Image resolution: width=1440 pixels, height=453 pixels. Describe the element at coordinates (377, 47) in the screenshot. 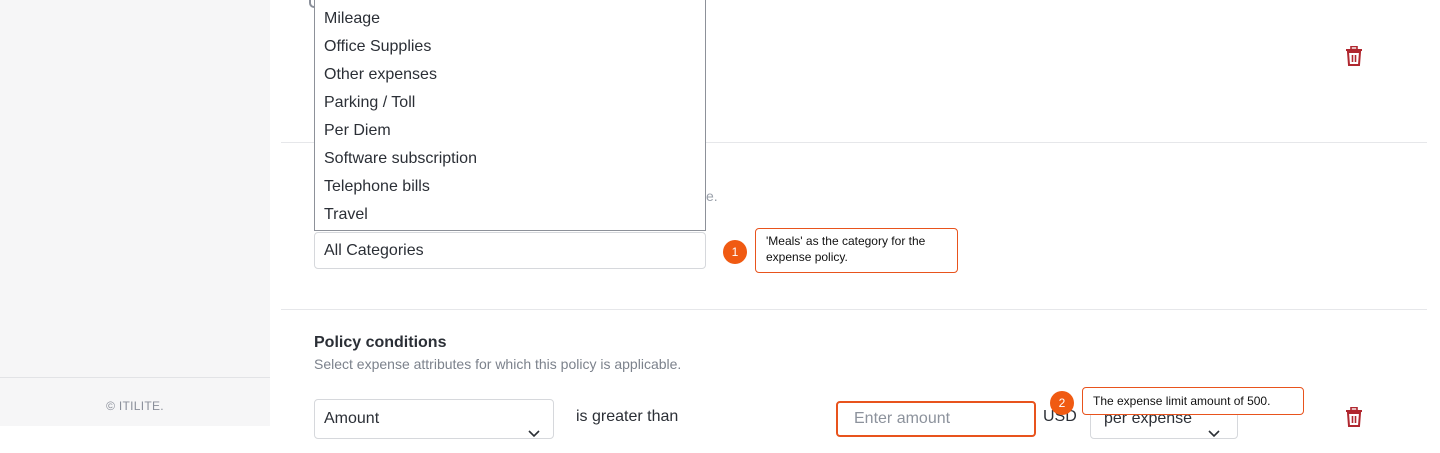

I see `dropdown-option: Office Supplies` at that location.